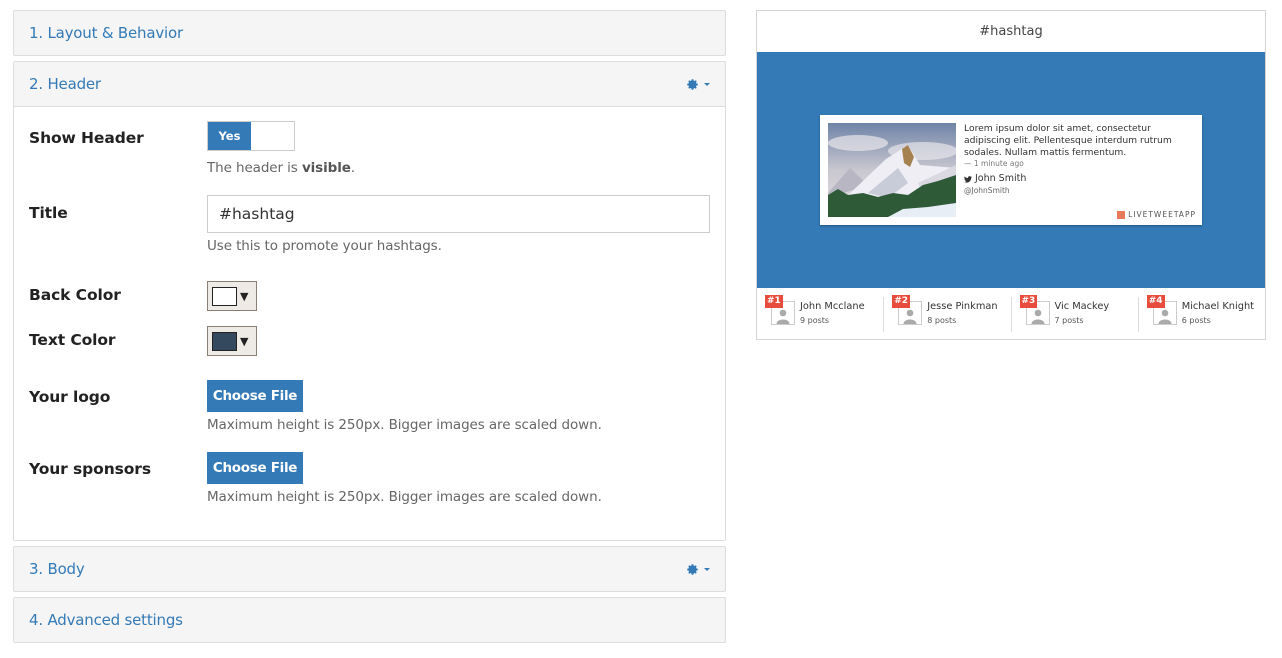  I want to click on rank-badge: #3, so click(1028, 301).